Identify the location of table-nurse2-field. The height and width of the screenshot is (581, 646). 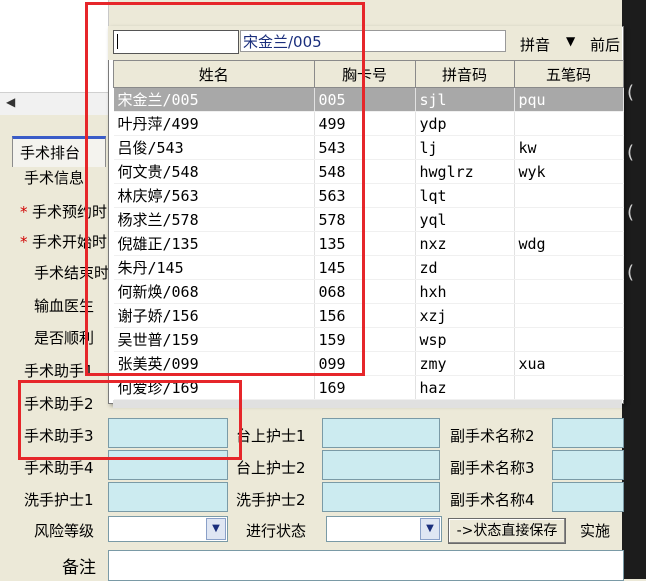
(381, 465).